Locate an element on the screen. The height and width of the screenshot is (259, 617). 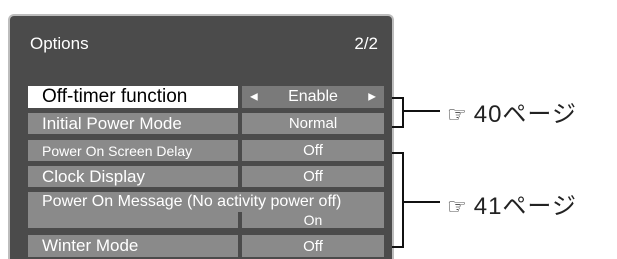
menu-item-label: Power On Message (No activity power off) is located at coordinates (206, 202).